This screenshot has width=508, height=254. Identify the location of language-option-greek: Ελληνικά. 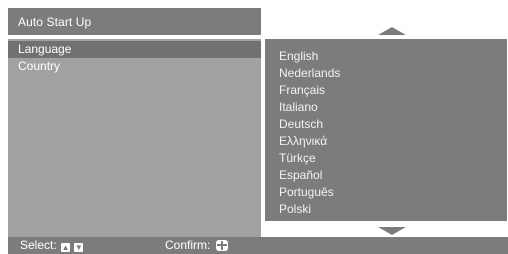
(386, 141).